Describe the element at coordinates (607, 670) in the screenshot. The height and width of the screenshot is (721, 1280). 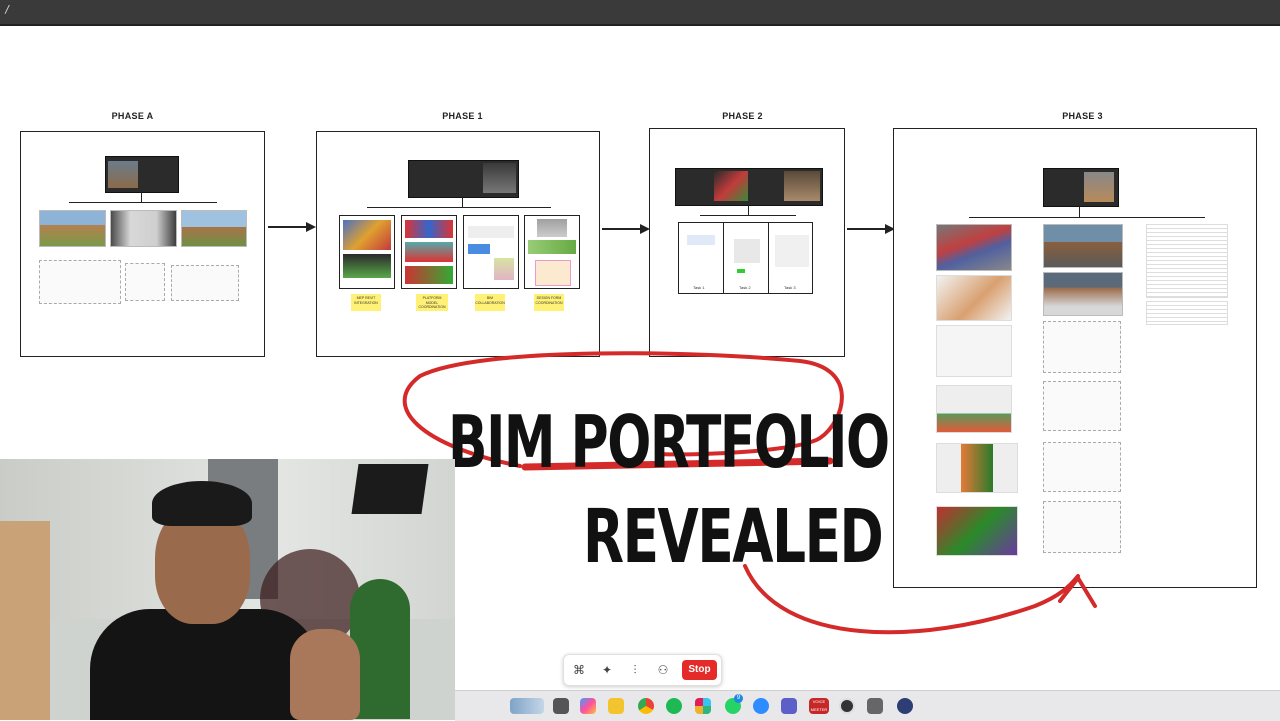
I see `effects-icon: ✦` at that location.